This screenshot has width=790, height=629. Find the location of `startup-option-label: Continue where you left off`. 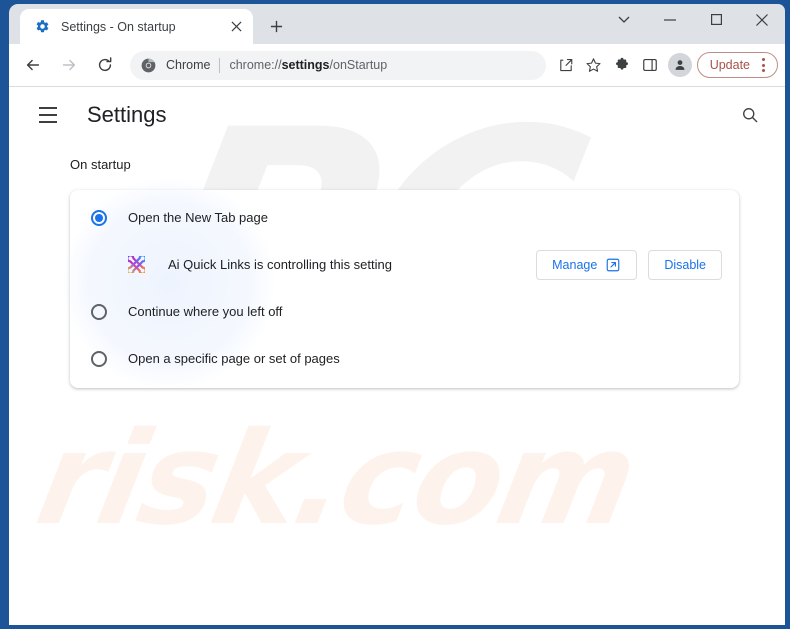

startup-option-label: Continue where you left off is located at coordinates (205, 311).